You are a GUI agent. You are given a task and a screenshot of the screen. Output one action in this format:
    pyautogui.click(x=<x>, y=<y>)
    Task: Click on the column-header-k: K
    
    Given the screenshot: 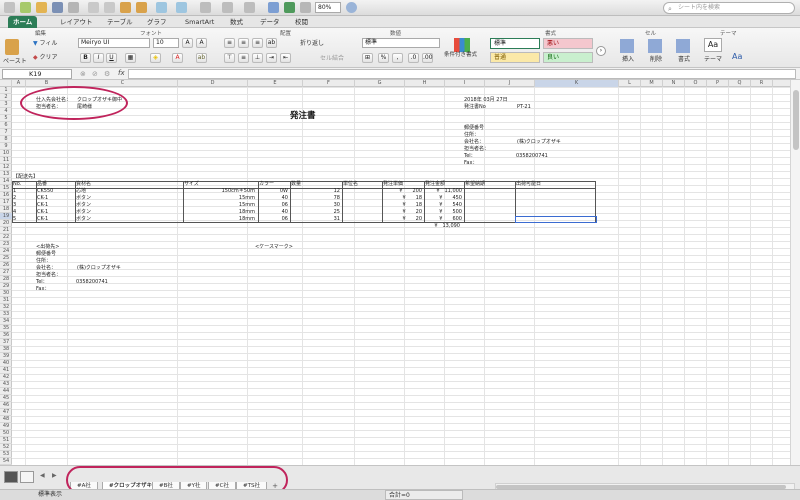 What is the action you would take?
    pyautogui.click(x=577, y=83)
    